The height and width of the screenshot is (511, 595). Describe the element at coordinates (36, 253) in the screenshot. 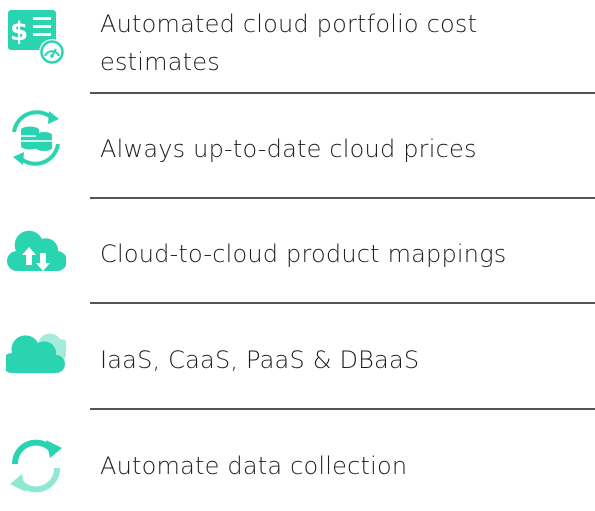

I see `cloud-transfer-icon` at that location.